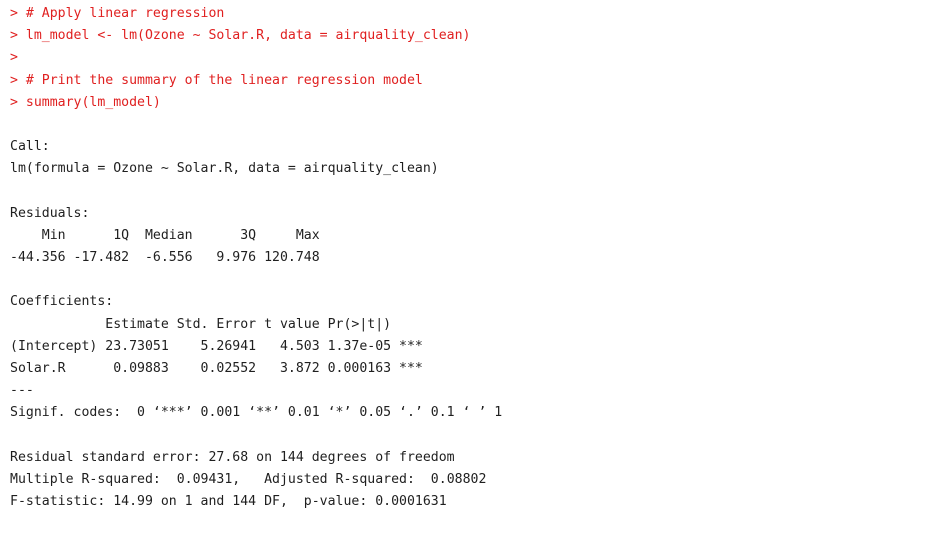 Image resolution: width=926 pixels, height=559 pixels. Describe the element at coordinates (85, 102) in the screenshot. I see `console-input-line: > summary(lm_model)` at that location.